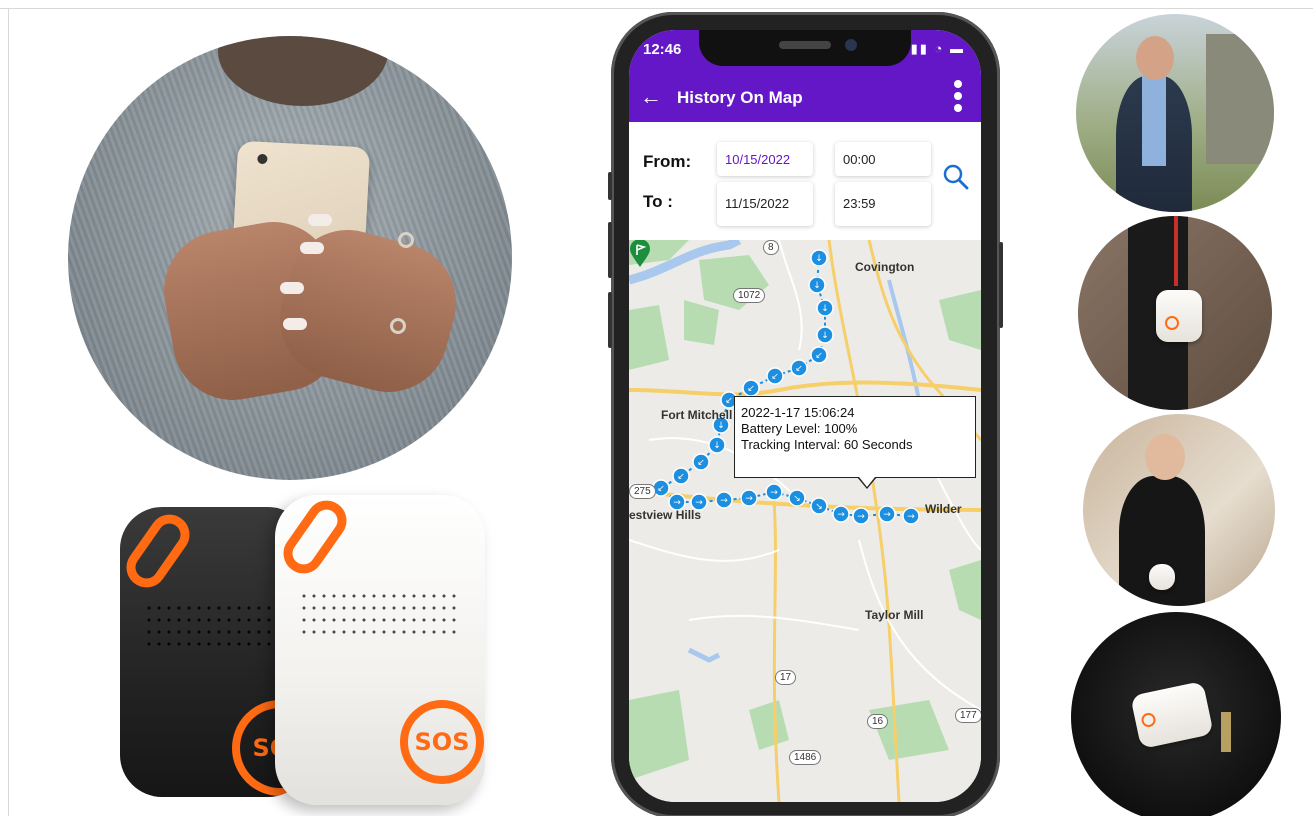 This screenshot has height=816, width=1313. I want to click on place-label: Covington, so click(885, 267).